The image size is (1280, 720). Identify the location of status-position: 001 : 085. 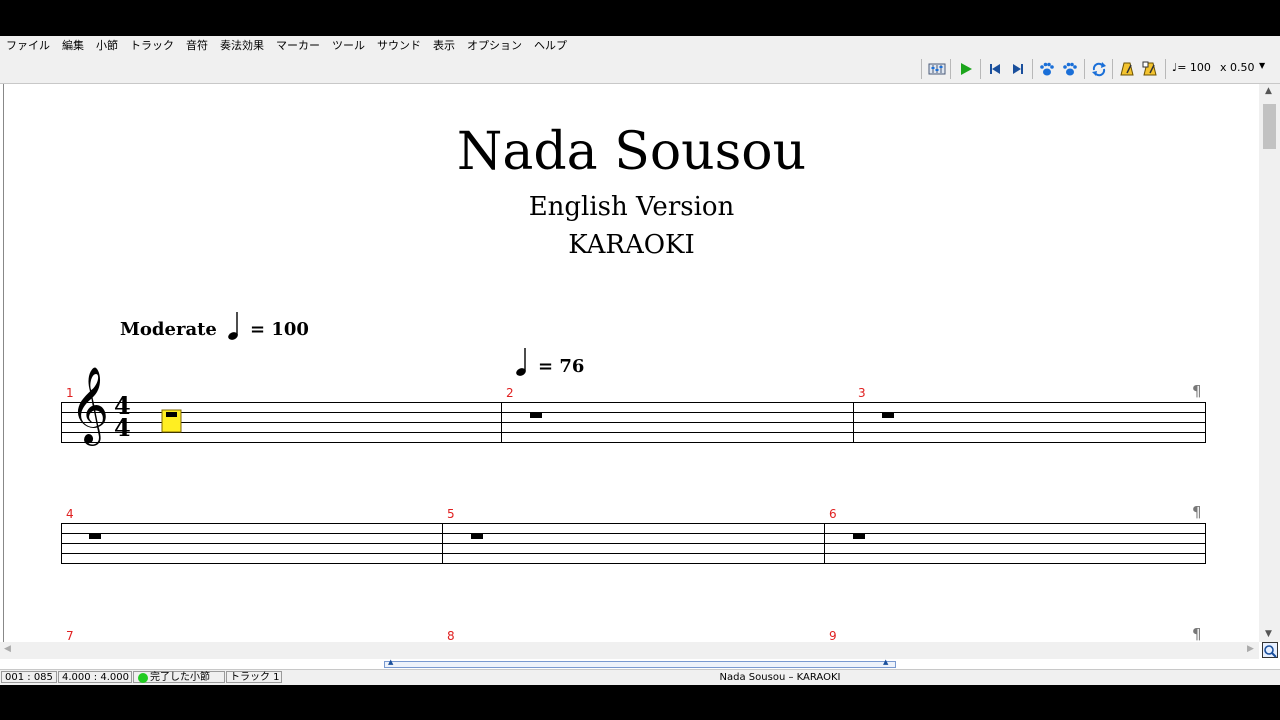
(29, 677).